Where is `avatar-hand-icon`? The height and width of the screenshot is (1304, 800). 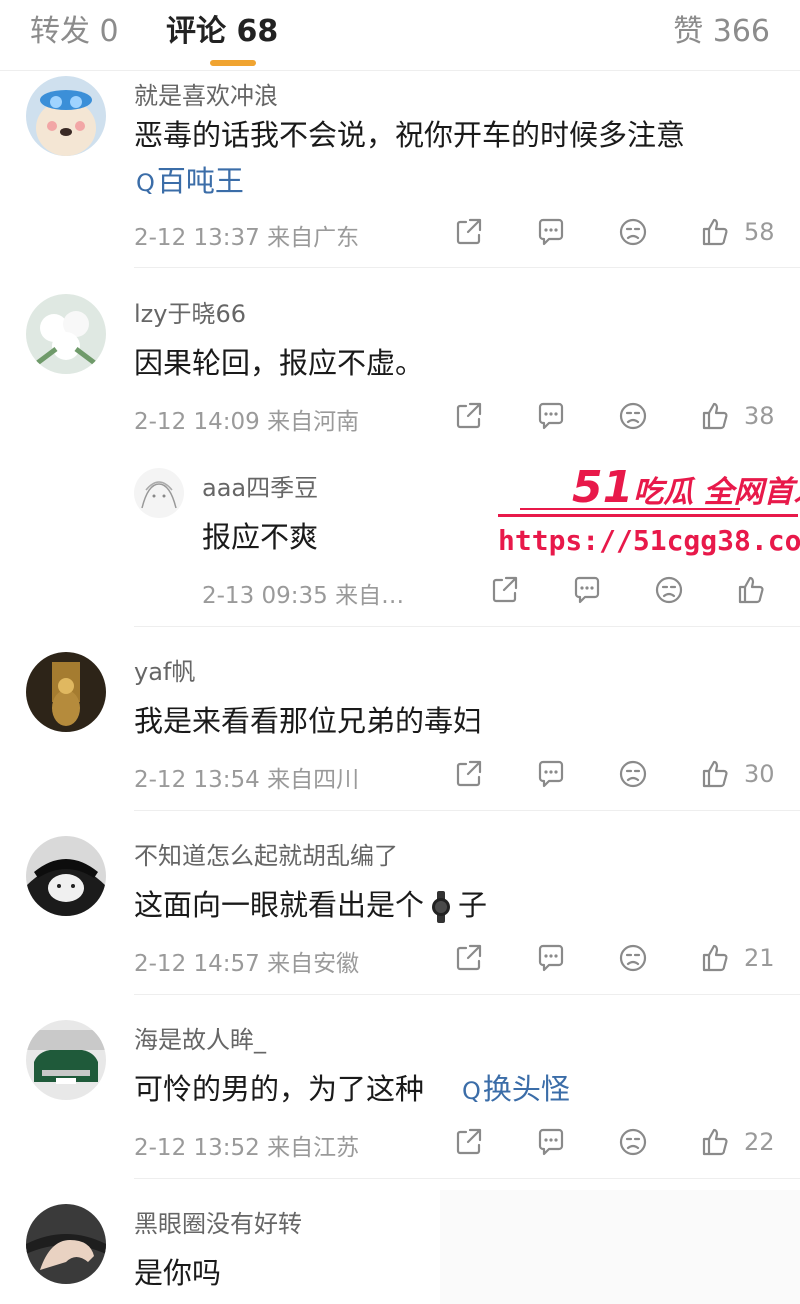 avatar-hand-icon is located at coordinates (66, 1244).